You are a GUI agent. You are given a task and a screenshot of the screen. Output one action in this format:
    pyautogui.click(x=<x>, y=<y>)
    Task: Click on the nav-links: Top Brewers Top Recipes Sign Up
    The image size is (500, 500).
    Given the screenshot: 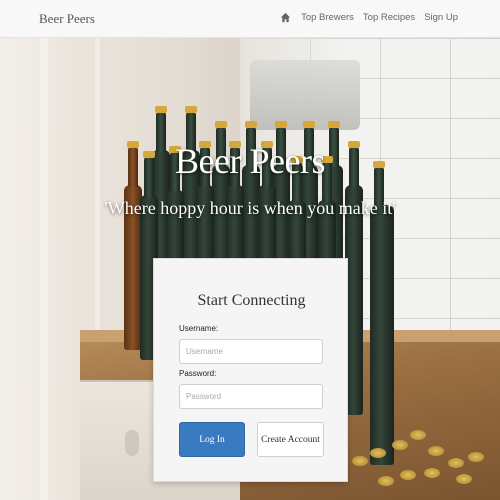 What is the action you would take?
    pyautogui.click(x=369, y=17)
    